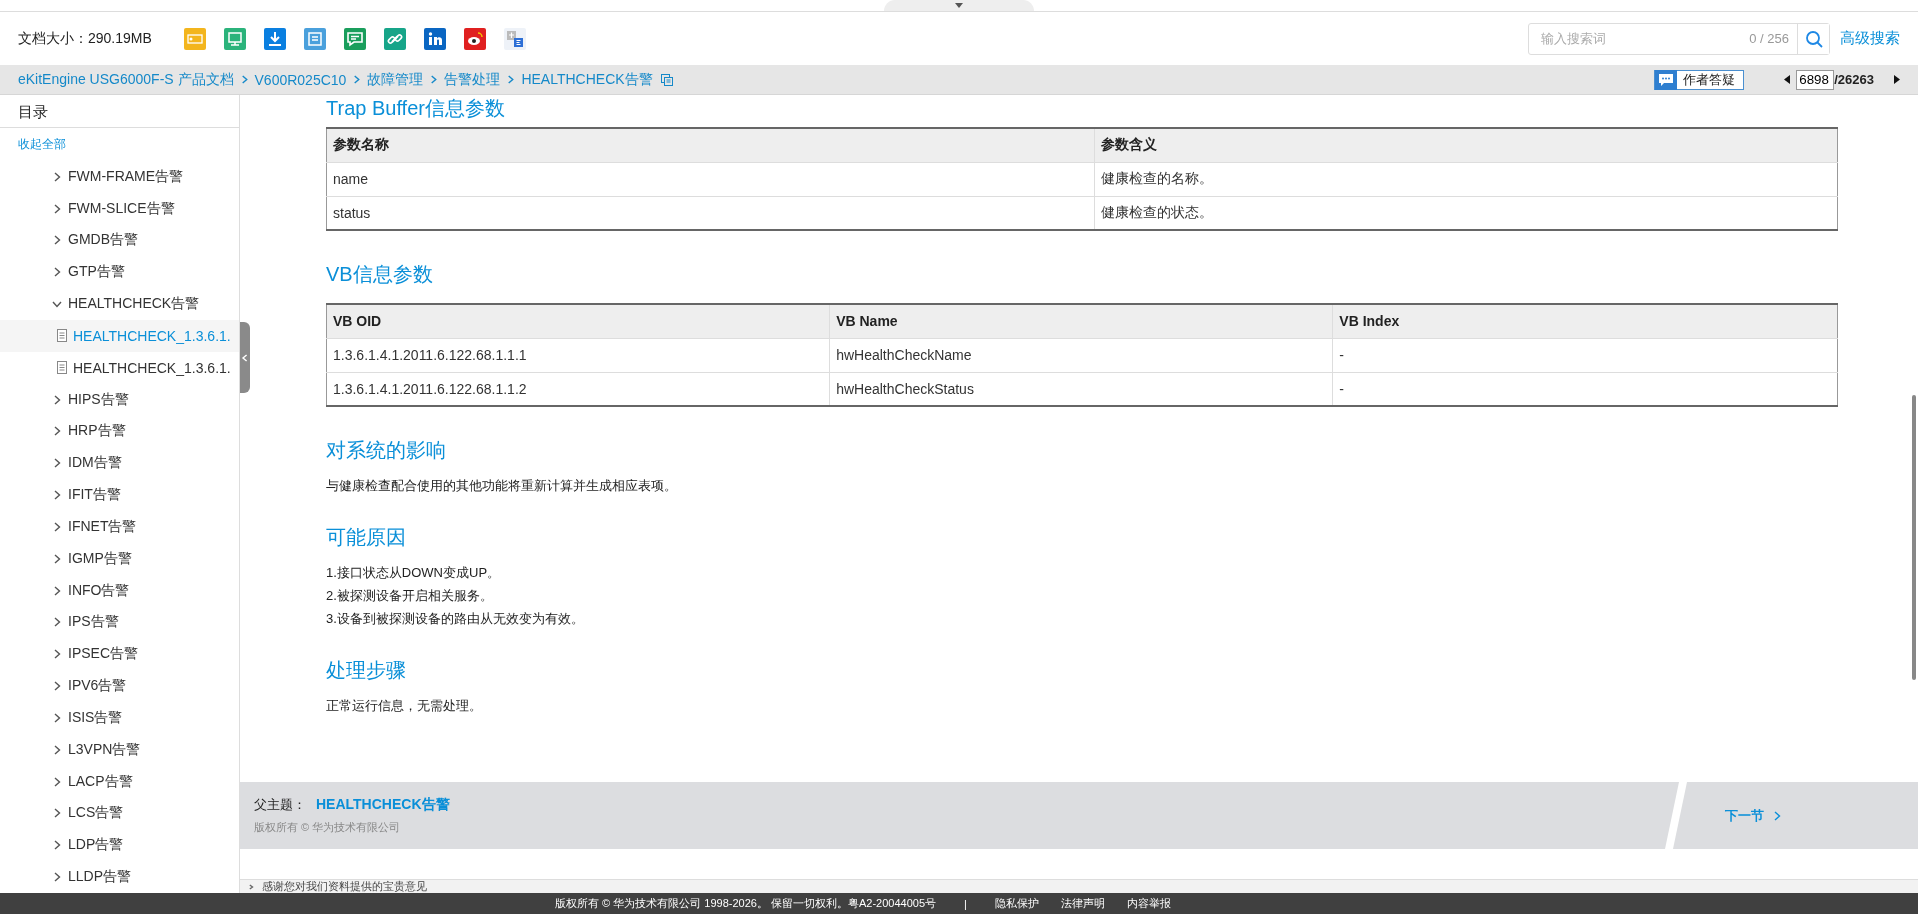 This screenshot has height=914, width=1918. I want to click on tree-item: IFNET告警, so click(119, 527).